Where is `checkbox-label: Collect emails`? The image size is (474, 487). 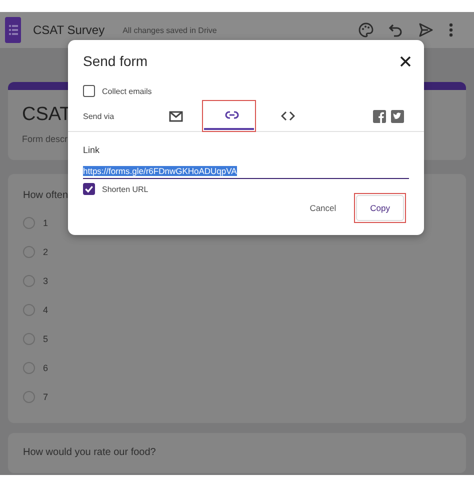
checkbox-label: Collect emails is located at coordinates (127, 91).